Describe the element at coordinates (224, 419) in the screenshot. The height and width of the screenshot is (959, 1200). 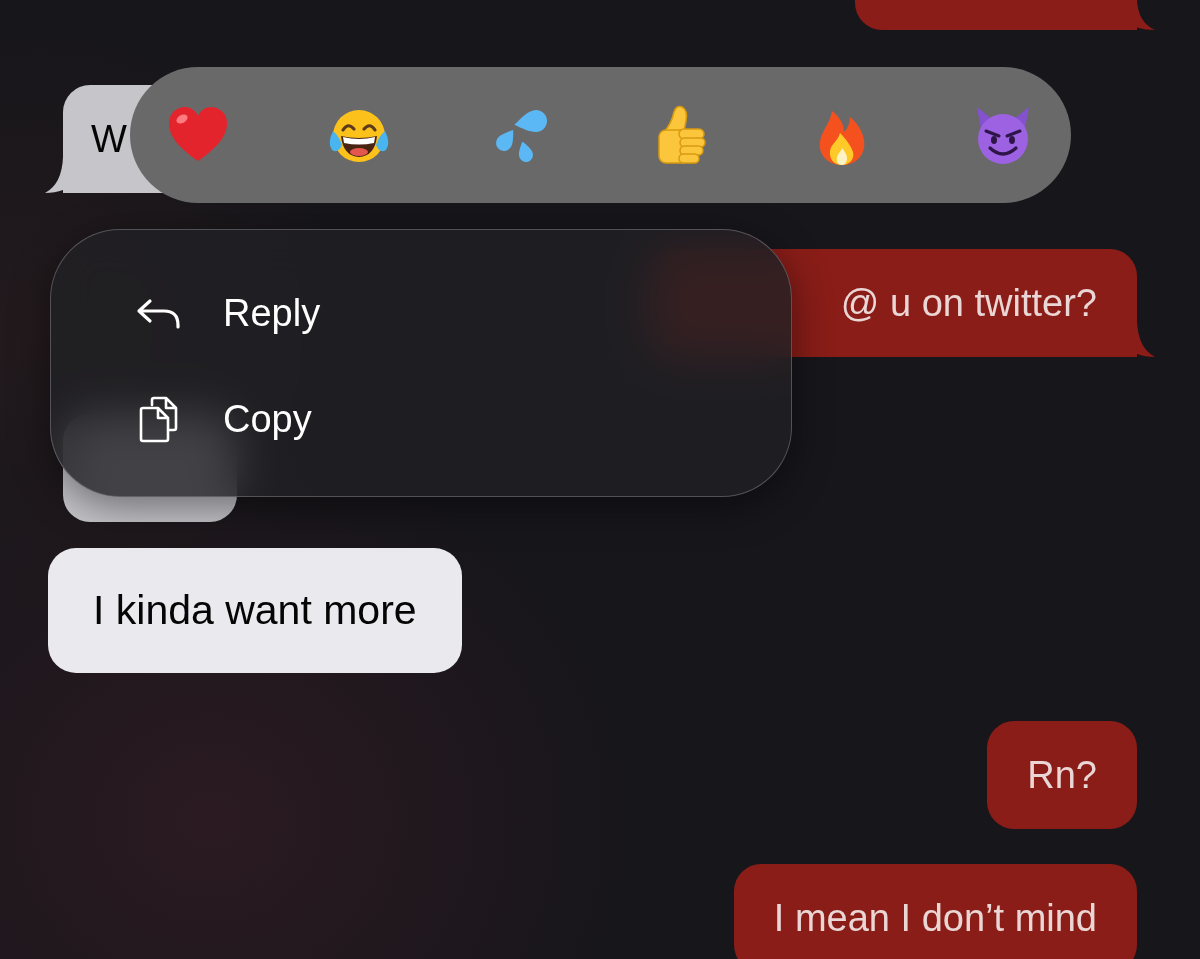
I see `menu-item: Copy` at that location.